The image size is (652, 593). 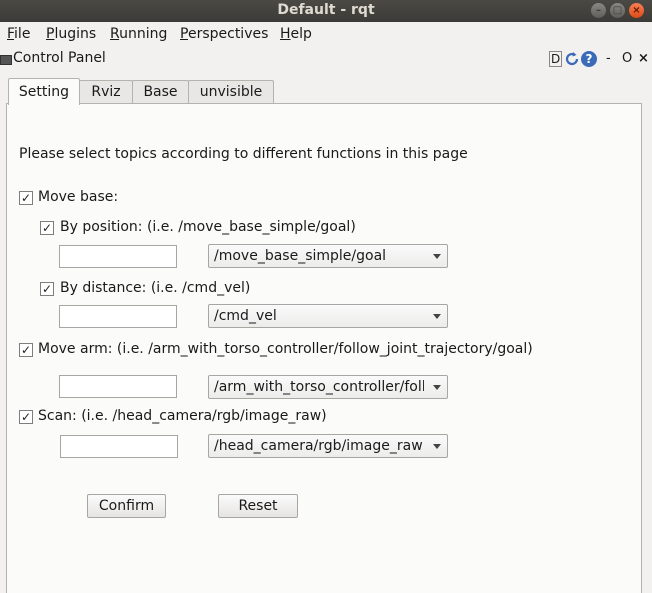 I want to click on move-arm-combo: /arm_with_torso_controller/foll, so click(x=328, y=387).